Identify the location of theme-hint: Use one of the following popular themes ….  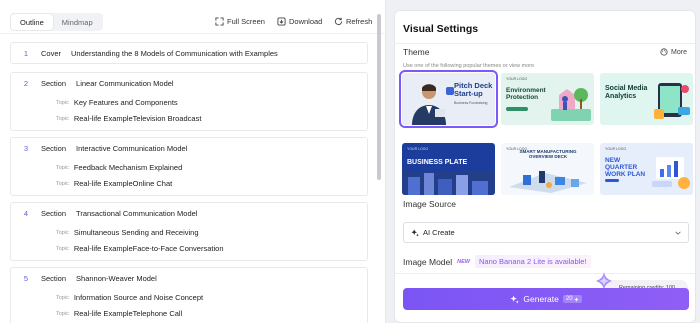
(469, 66).